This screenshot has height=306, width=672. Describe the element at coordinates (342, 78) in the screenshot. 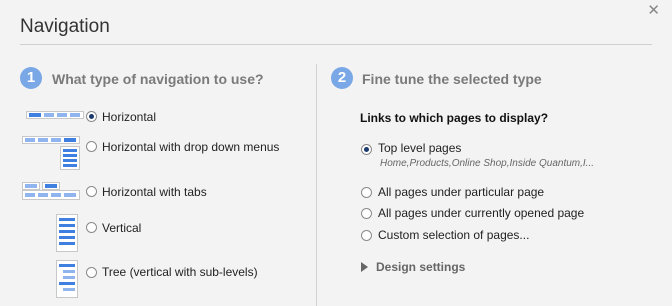

I see `step-2-badge: 2` at that location.